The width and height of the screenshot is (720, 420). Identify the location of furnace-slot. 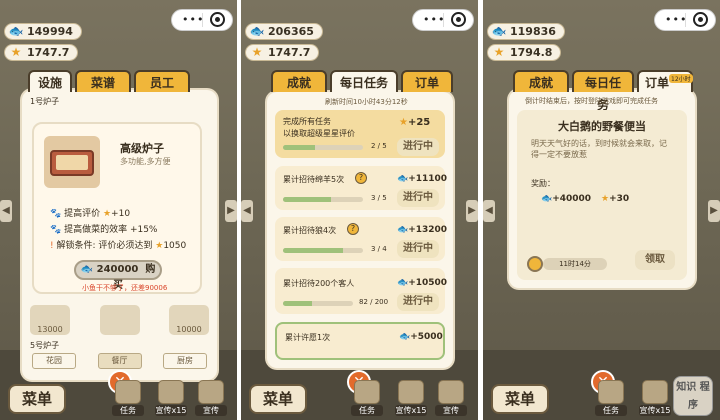
(119, 320).